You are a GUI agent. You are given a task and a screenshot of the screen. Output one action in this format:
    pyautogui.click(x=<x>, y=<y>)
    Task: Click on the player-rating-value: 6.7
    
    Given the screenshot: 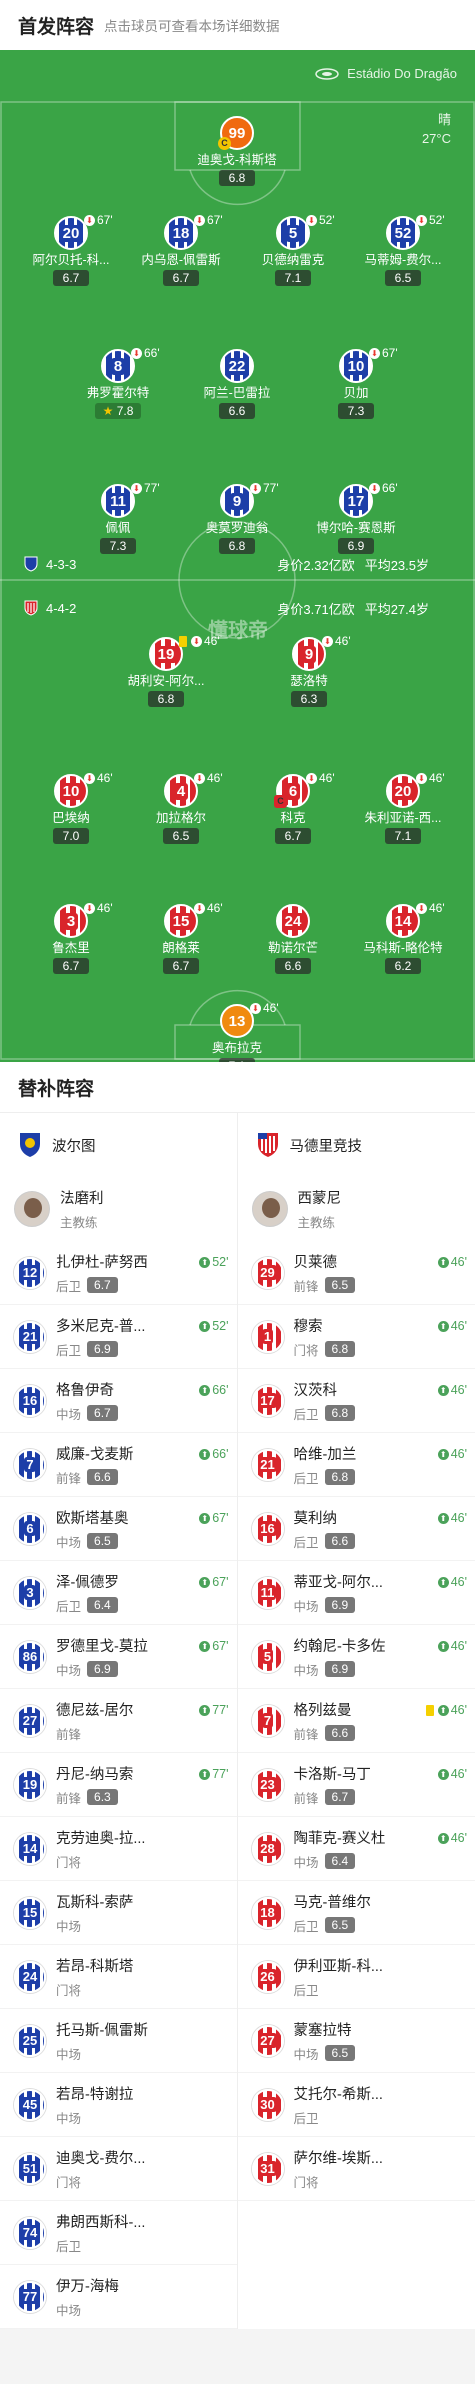 What is the action you would take?
    pyautogui.click(x=293, y=836)
    